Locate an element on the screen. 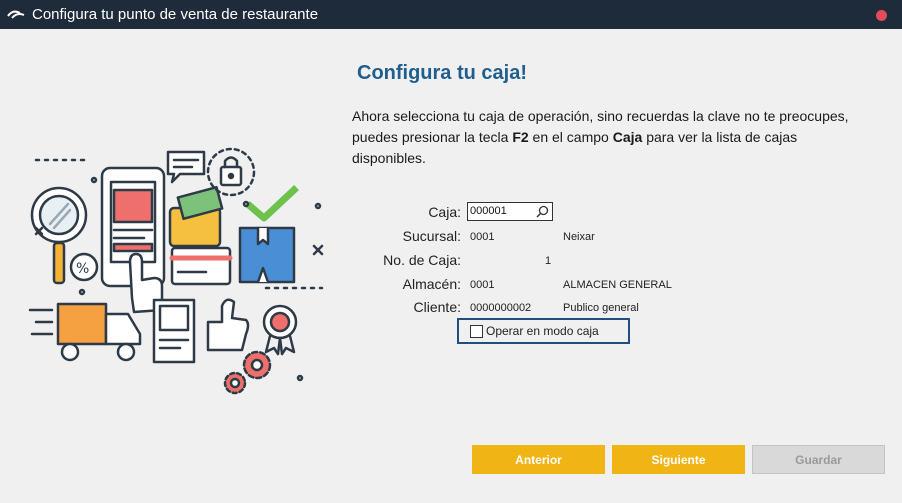  caja-label: Caja: is located at coordinates (444, 212).